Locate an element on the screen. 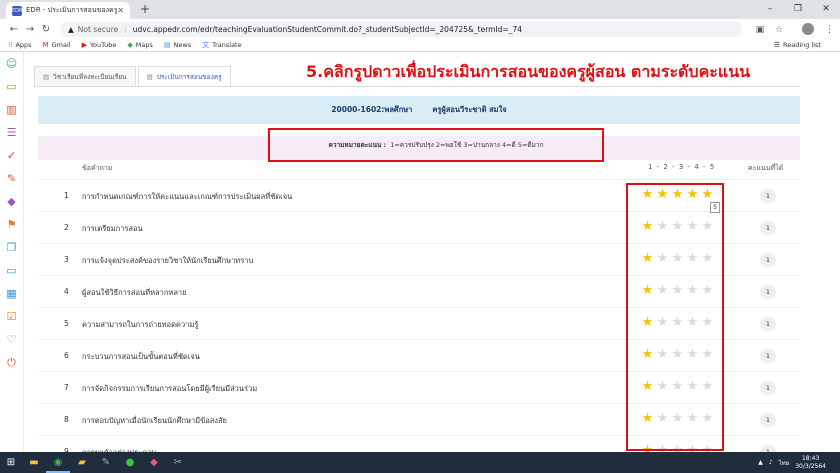 The width and height of the screenshot is (840, 473). reload-icon: ↻ is located at coordinates (46, 29).